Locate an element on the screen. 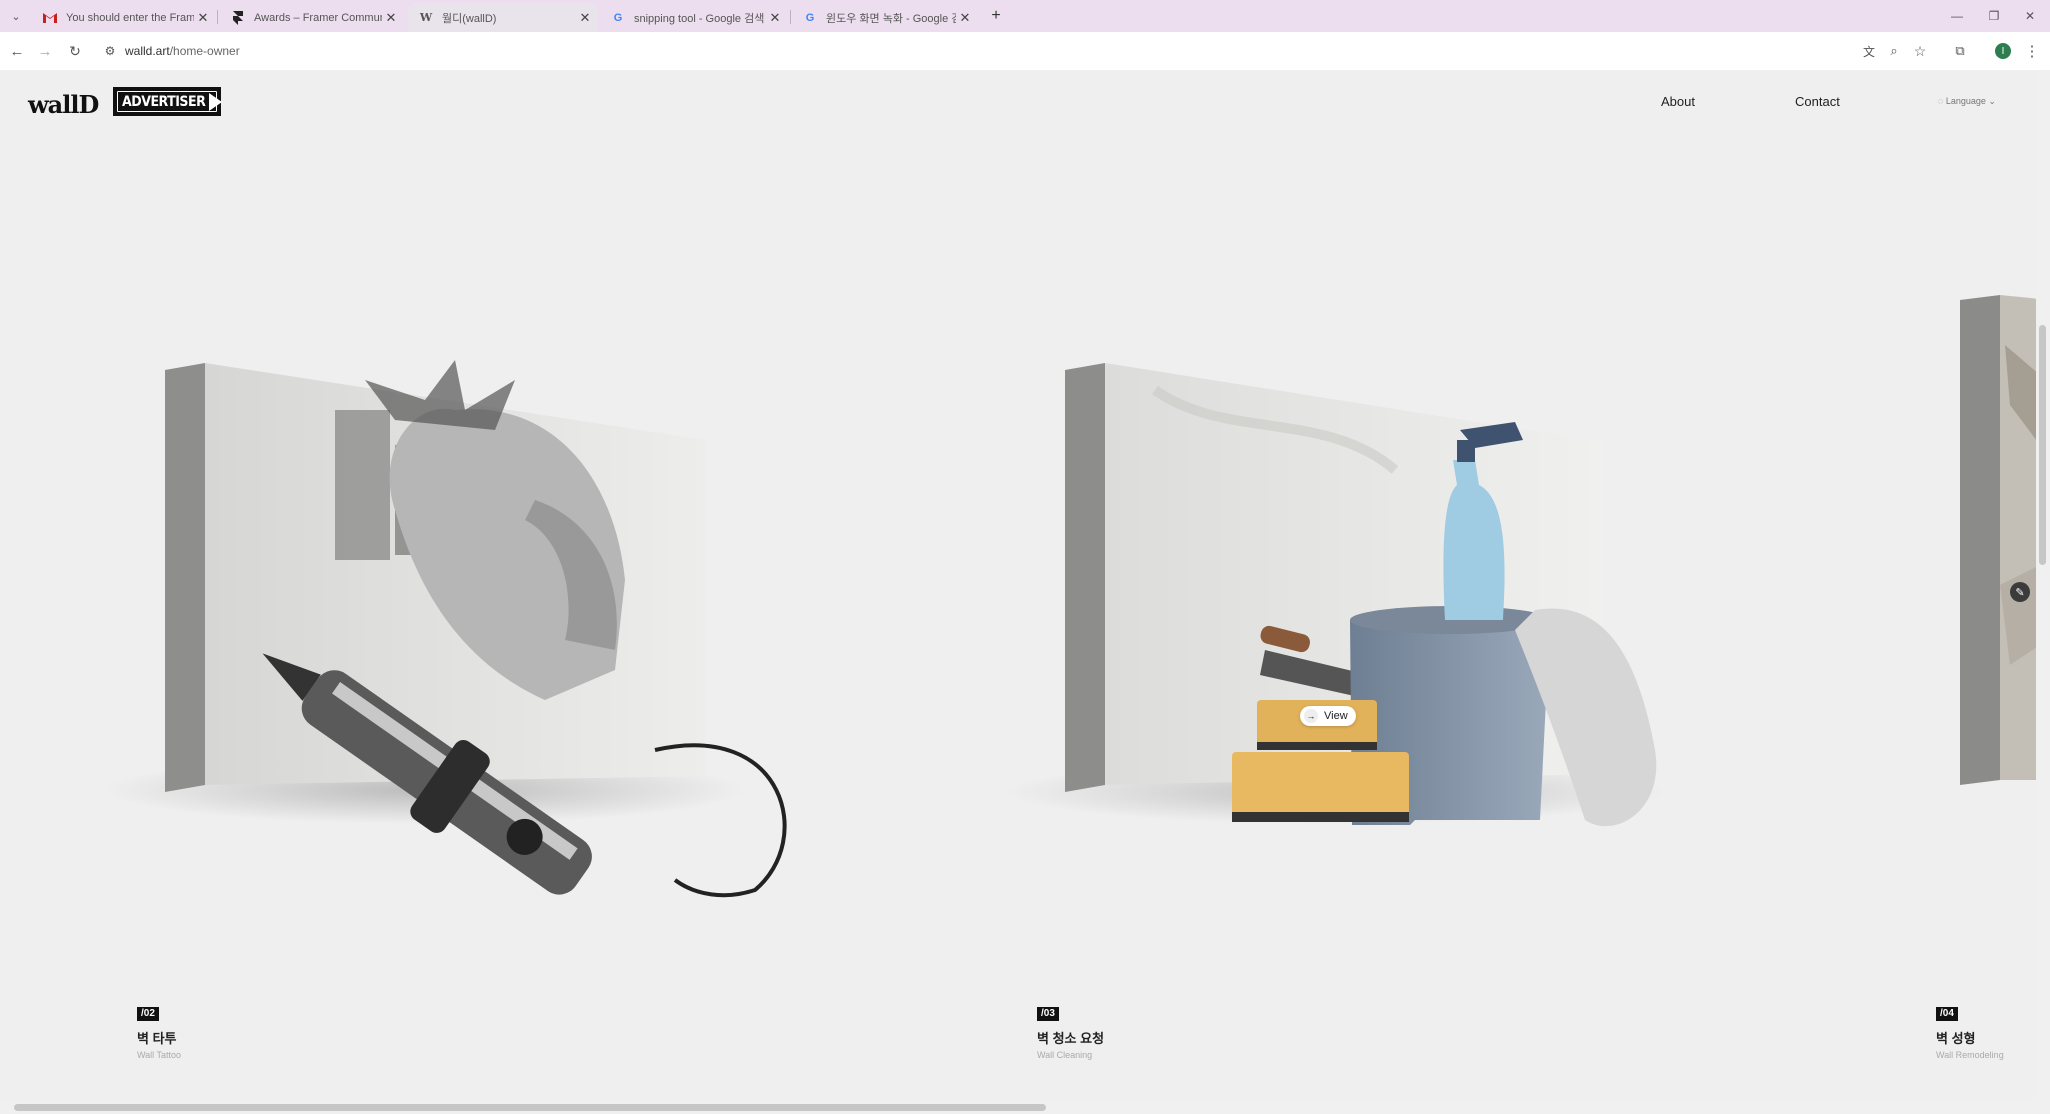 The height and width of the screenshot is (1114, 2050). extensions-icon: ⧉ is located at coordinates (1960, 51).